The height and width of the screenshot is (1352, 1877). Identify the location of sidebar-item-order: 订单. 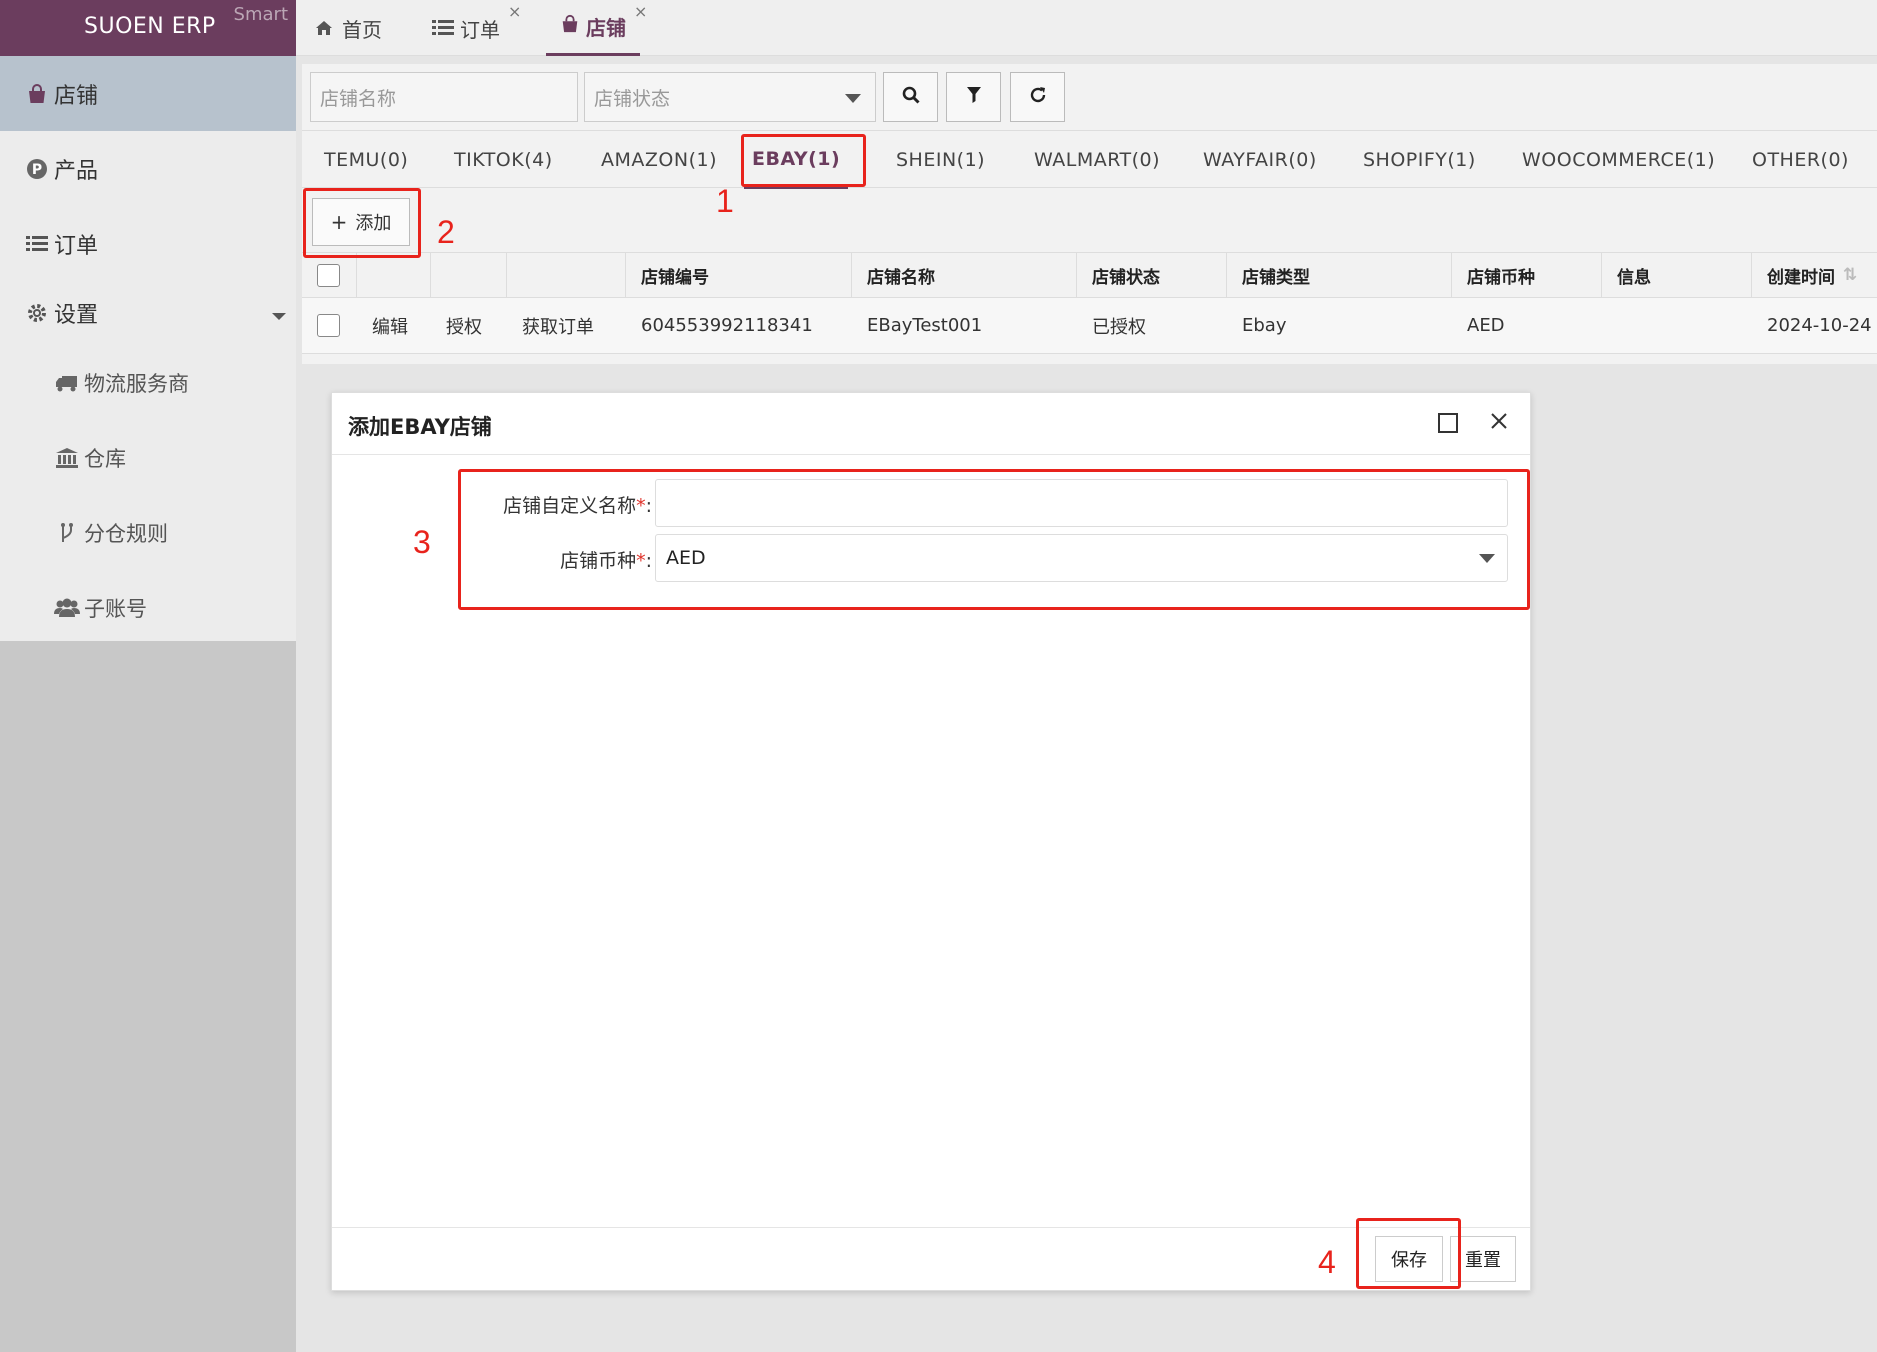
(148, 243).